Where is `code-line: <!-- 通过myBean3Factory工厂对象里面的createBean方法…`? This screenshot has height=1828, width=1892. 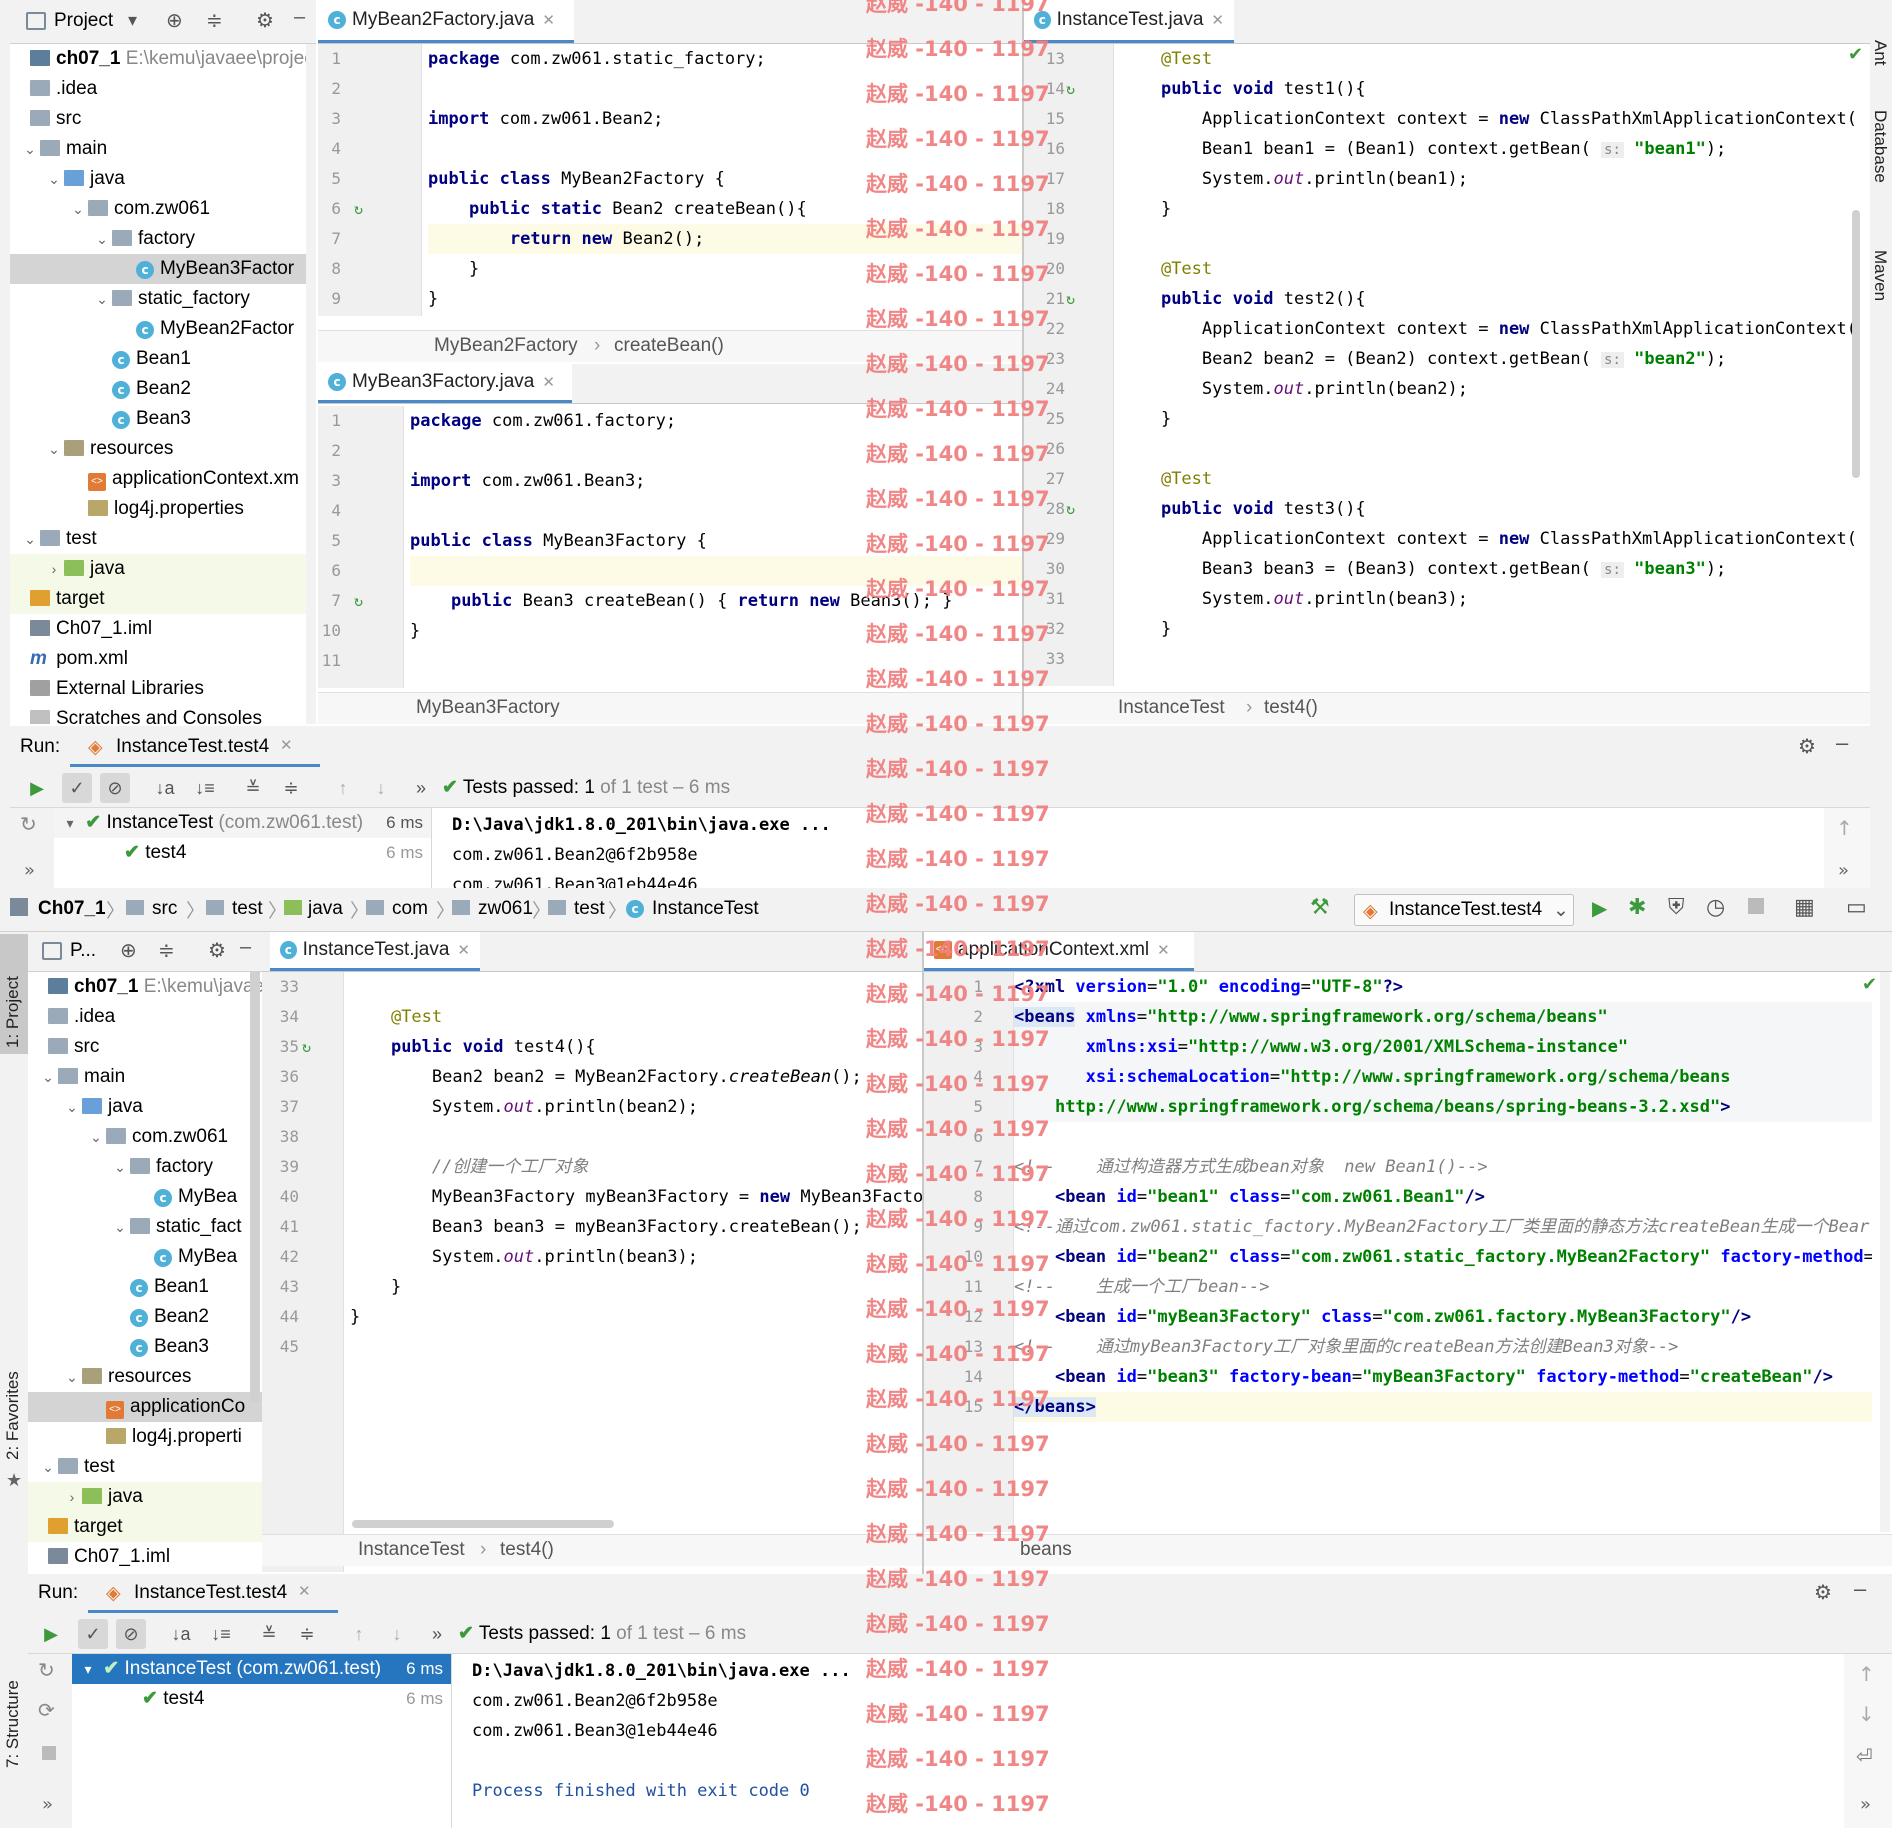 code-line: <!-- 通过myBean3Factory工厂对象里面的createBean方法… is located at coordinates (1346, 1347).